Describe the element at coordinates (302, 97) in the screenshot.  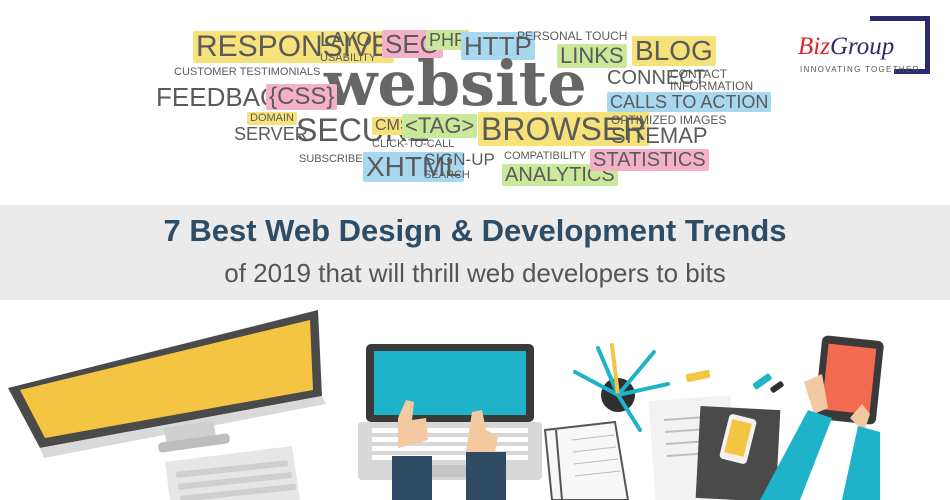
I see `word-cloud-term: {CSS}` at that location.